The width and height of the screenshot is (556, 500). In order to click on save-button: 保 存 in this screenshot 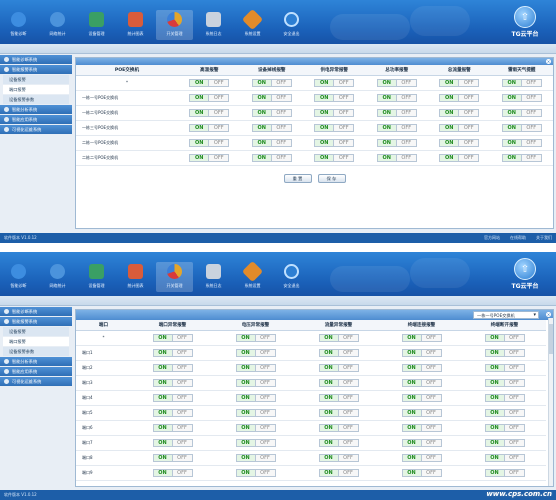, I will do `click(331, 178)`.